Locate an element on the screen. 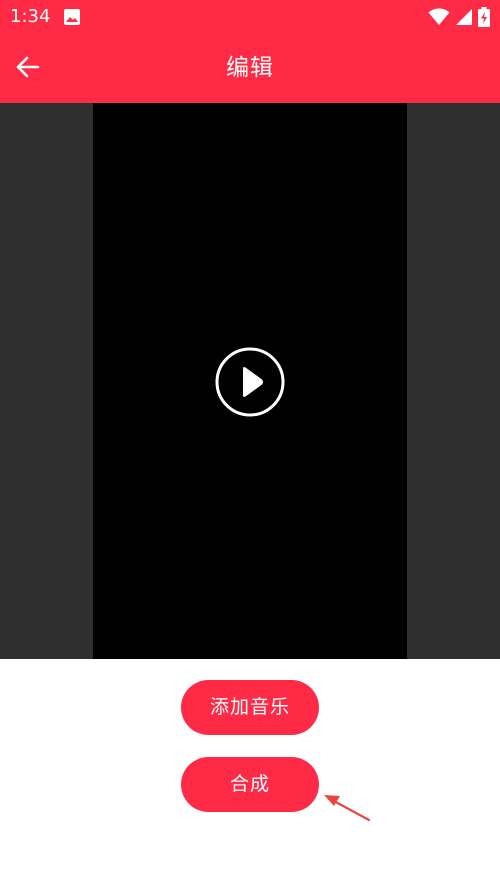 Image resolution: width=500 pixels, height=890 pixels. image-icon is located at coordinates (72, 17).